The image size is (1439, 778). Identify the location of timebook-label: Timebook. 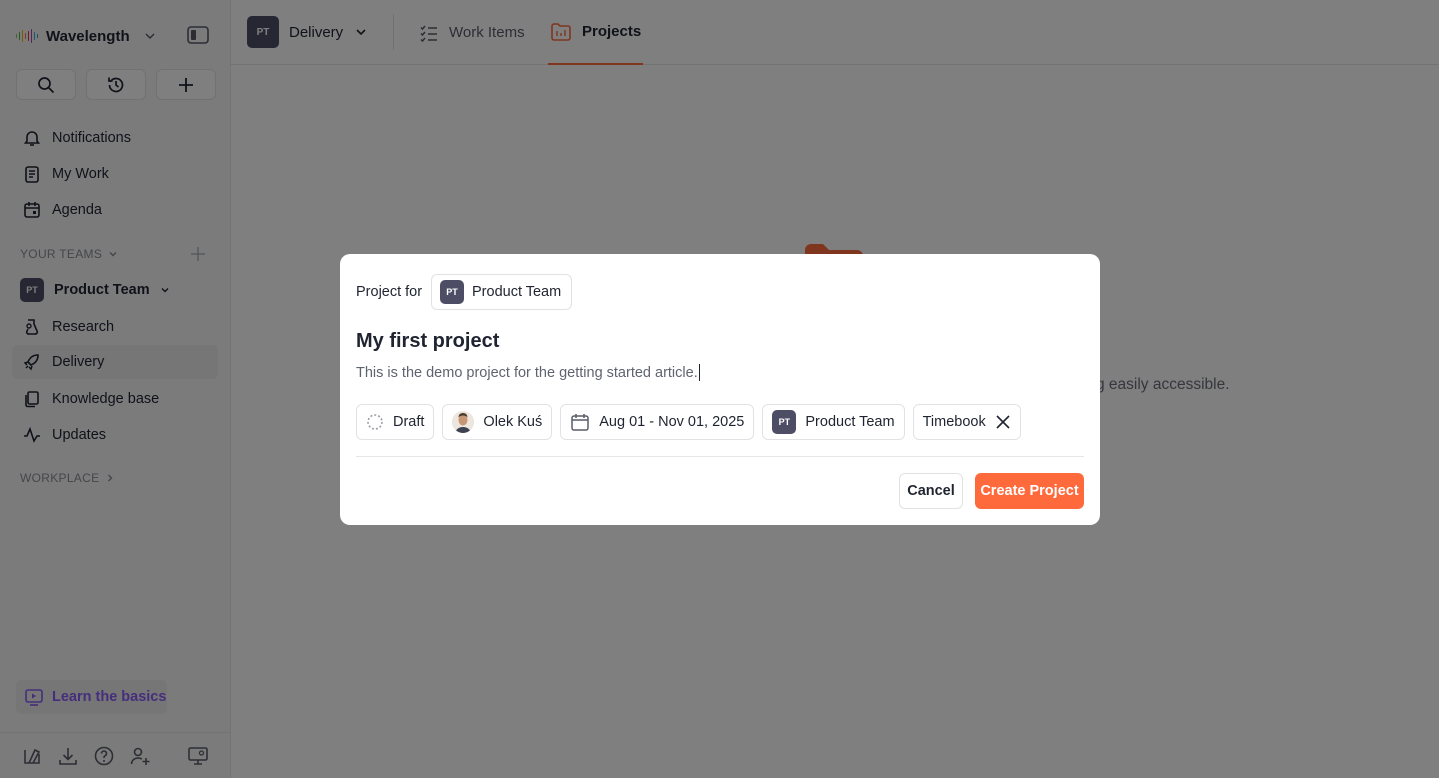
(954, 422).